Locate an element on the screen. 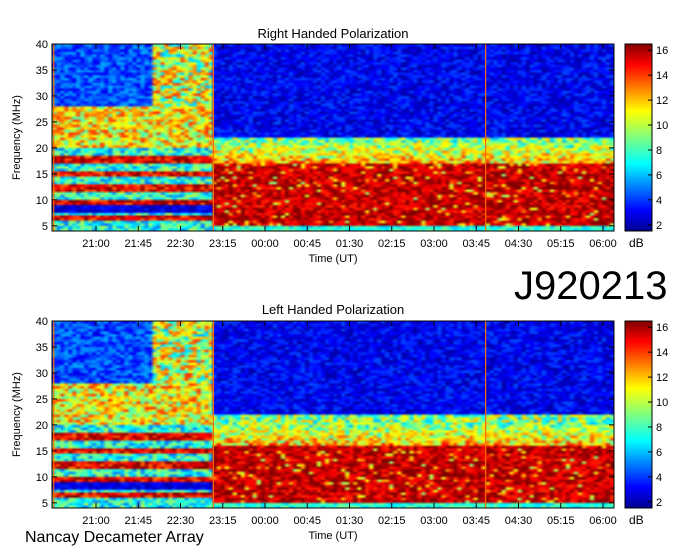 Image resolution: width=680 pixels, height=552 pixels. observation-id: J920213 is located at coordinates (591, 286).